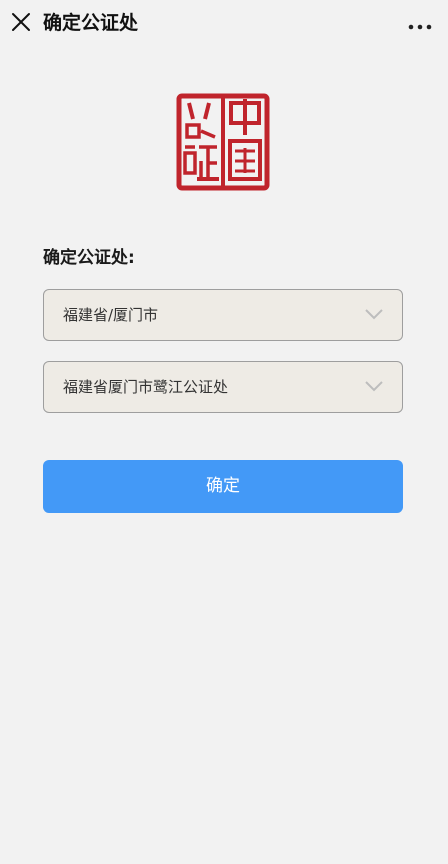 This screenshot has width=448, height=864. Describe the element at coordinates (223, 315) in the screenshot. I see `region-select: 福建省/厦门市` at that location.